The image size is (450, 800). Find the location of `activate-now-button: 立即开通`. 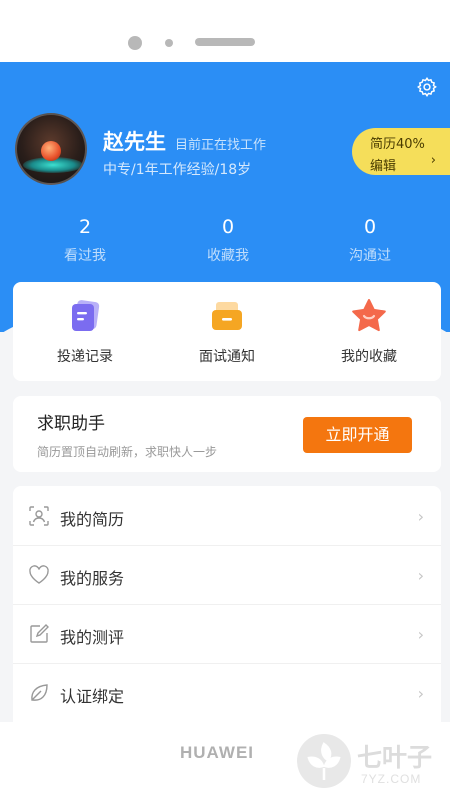

activate-now-button: 立即开通 is located at coordinates (357, 435).